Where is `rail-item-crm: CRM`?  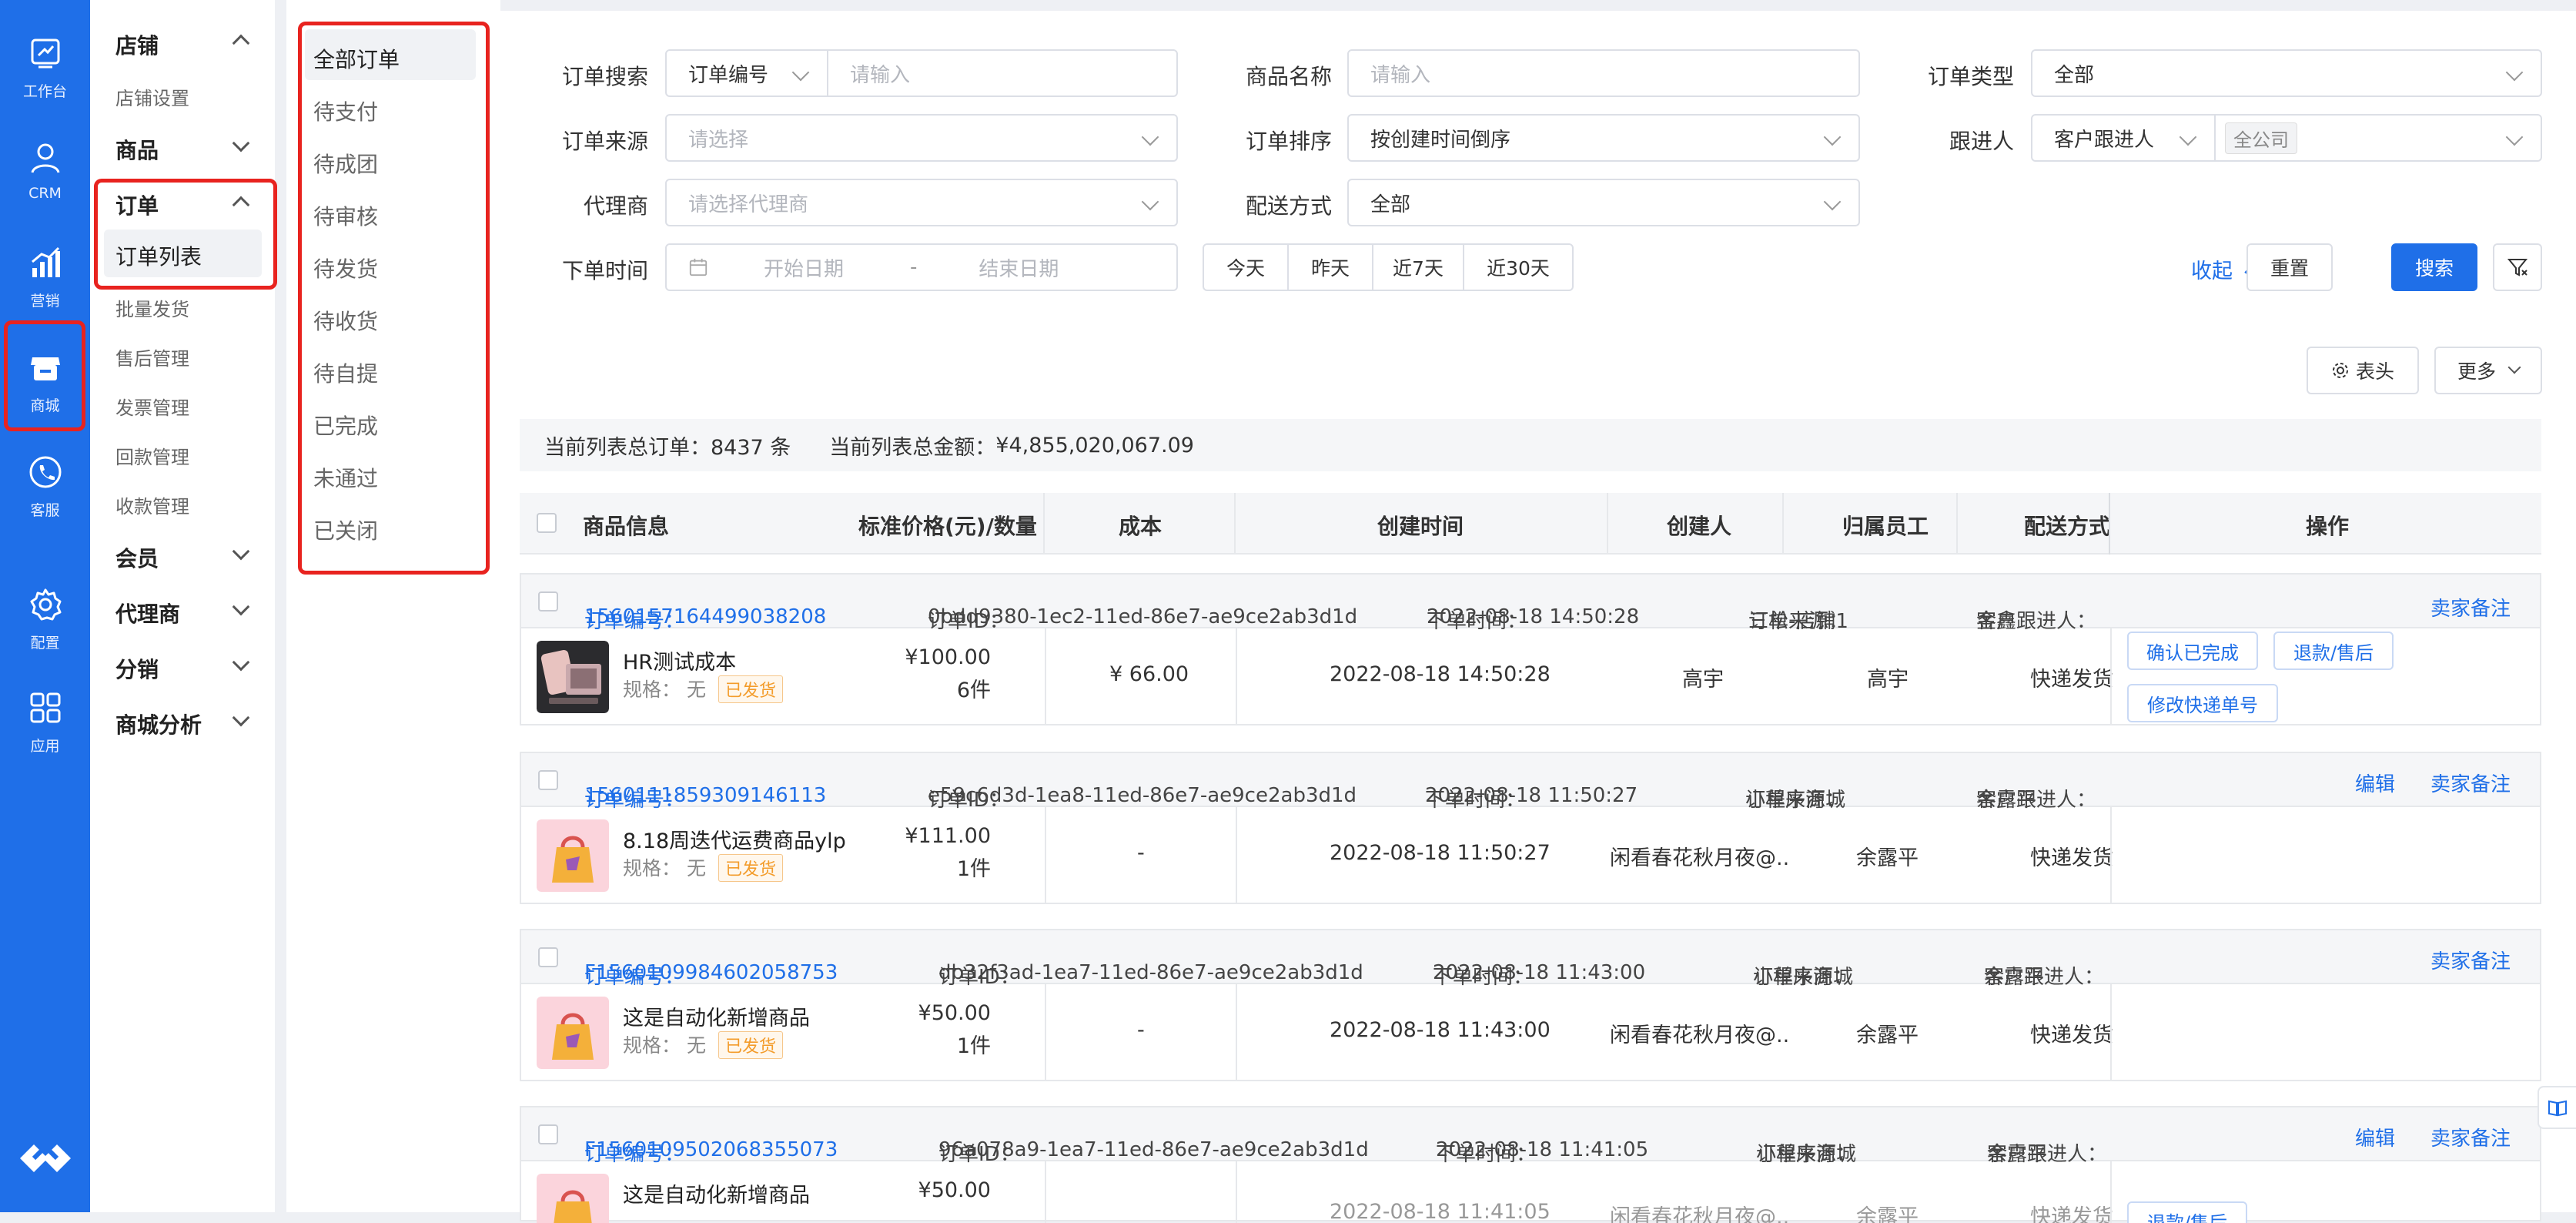 rail-item-crm: CRM is located at coordinates (45, 178).